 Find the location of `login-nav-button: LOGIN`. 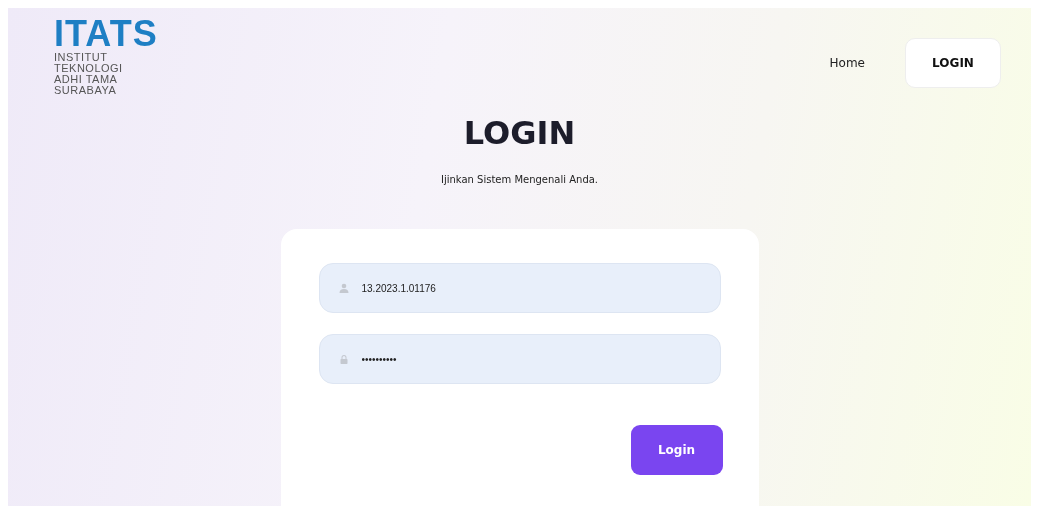

login-nav-button: LOGIN is located at coordinates (953, 63).